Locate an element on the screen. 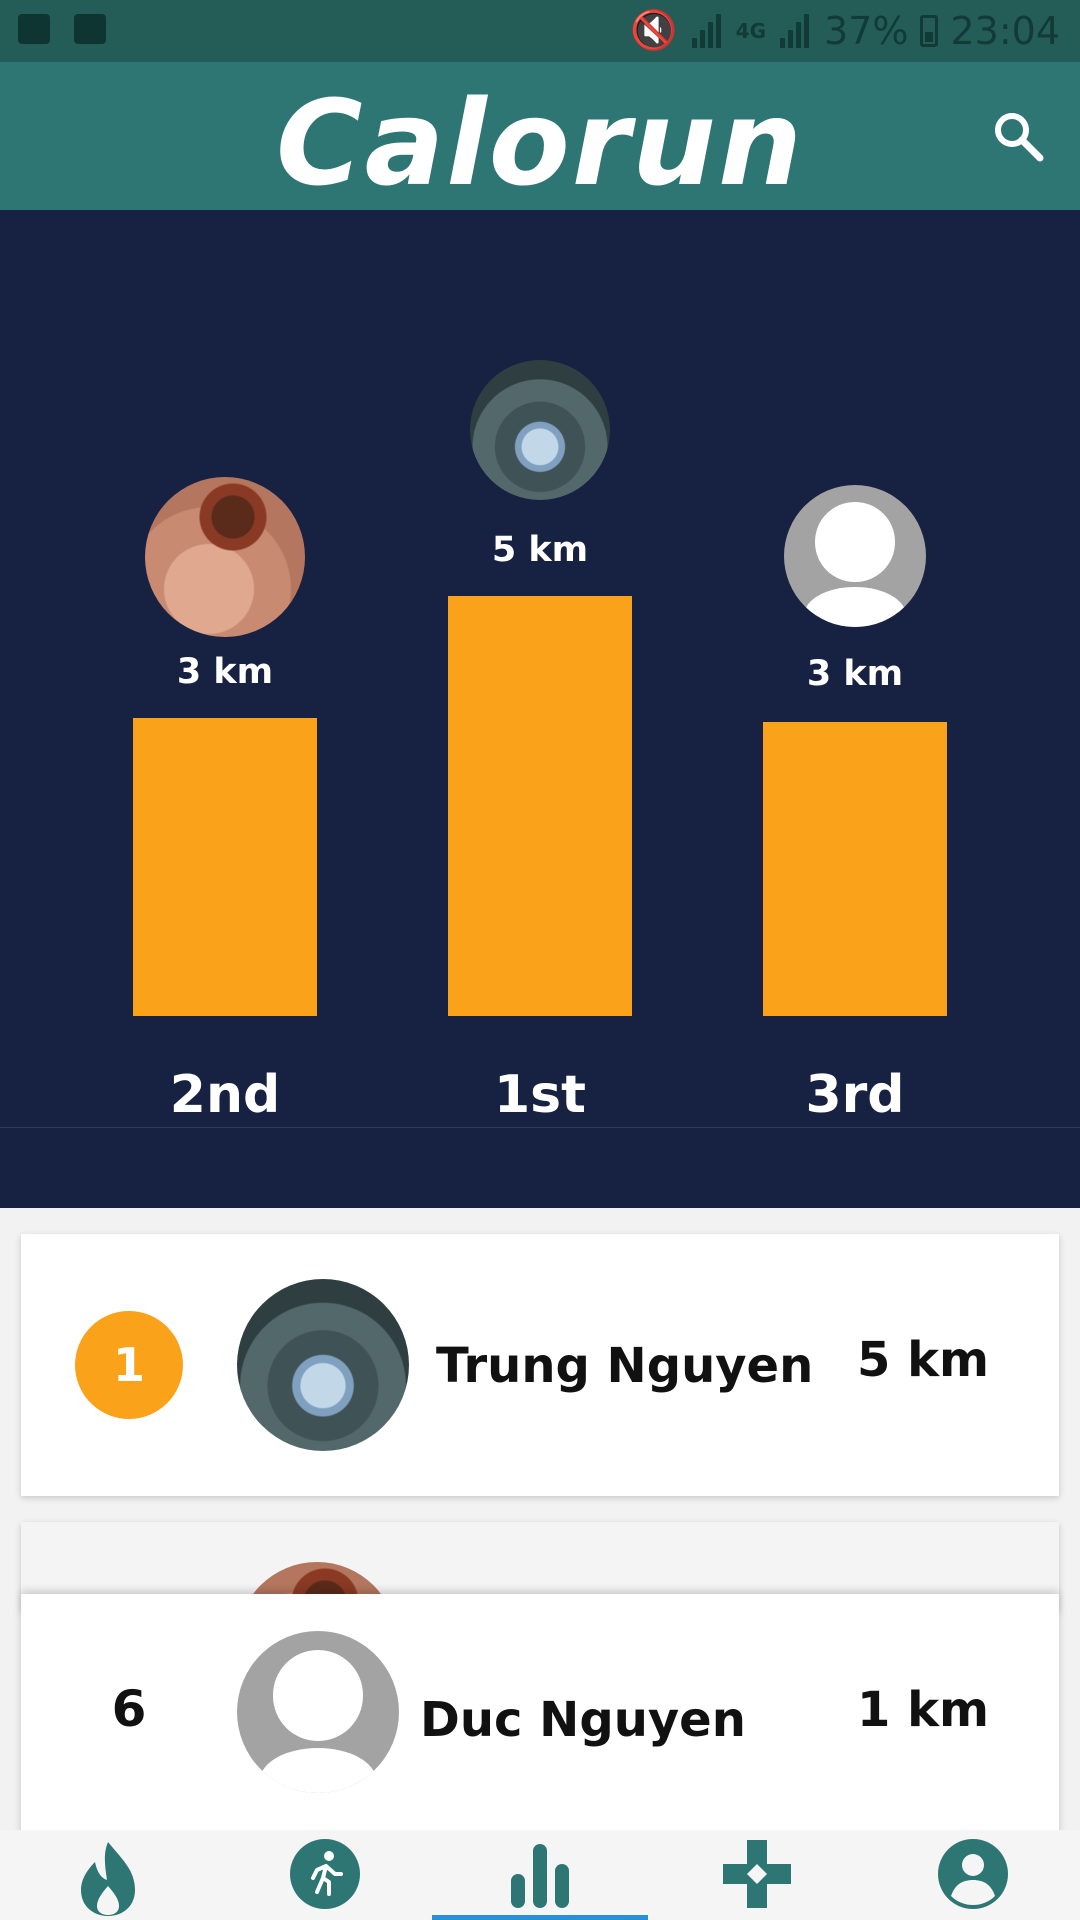 The width and height of the screenshot is (1080, 1920). current-user-rank: 6 is located at coordinates (129, 1709).